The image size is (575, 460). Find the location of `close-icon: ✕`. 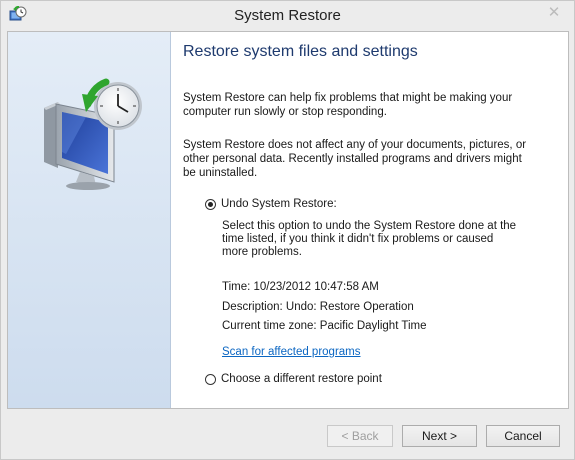

close-icon: ✕ is located at coordinates (554, 12).